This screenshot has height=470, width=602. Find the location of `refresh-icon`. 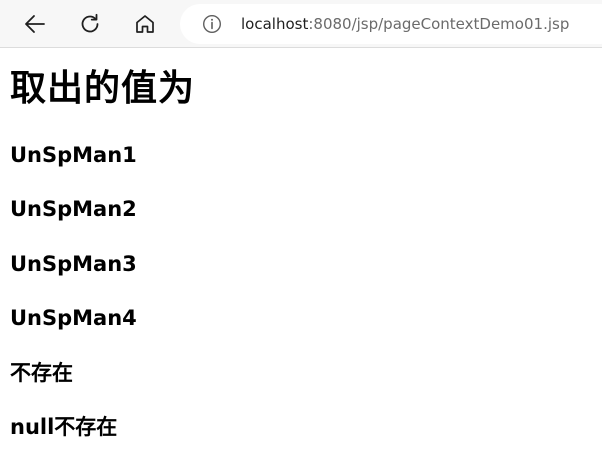

refresh-icon is located at coordinates (90, 23).